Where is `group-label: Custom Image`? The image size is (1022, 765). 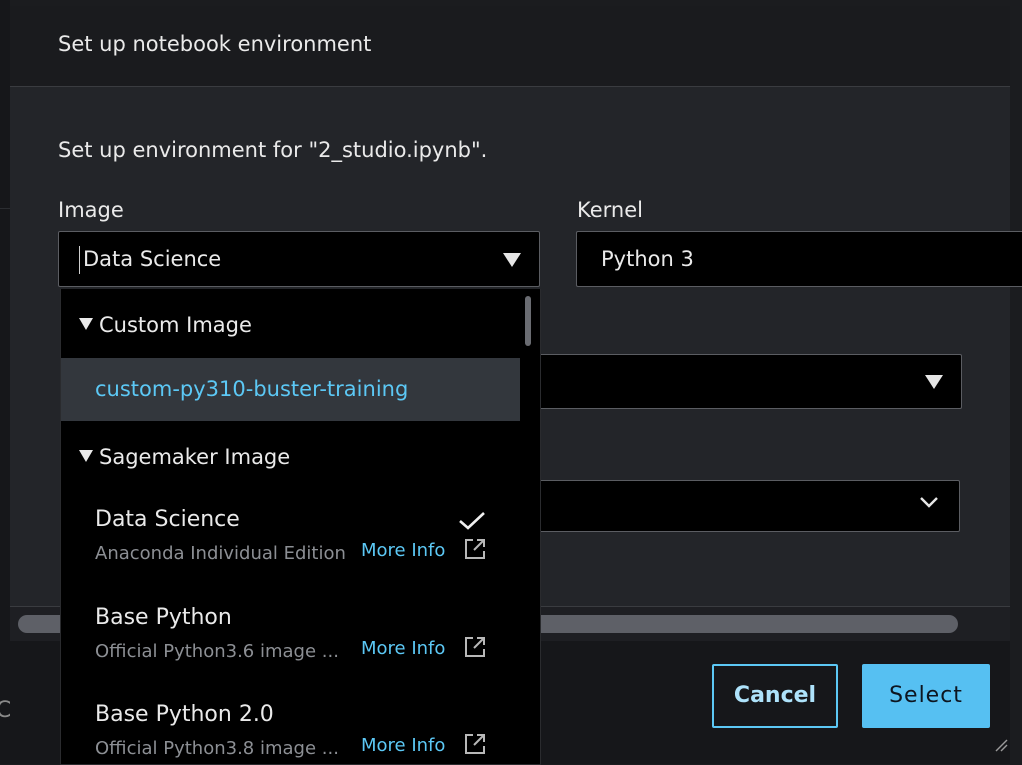 group-label: Custom Image is located at coordinates (175, 325).